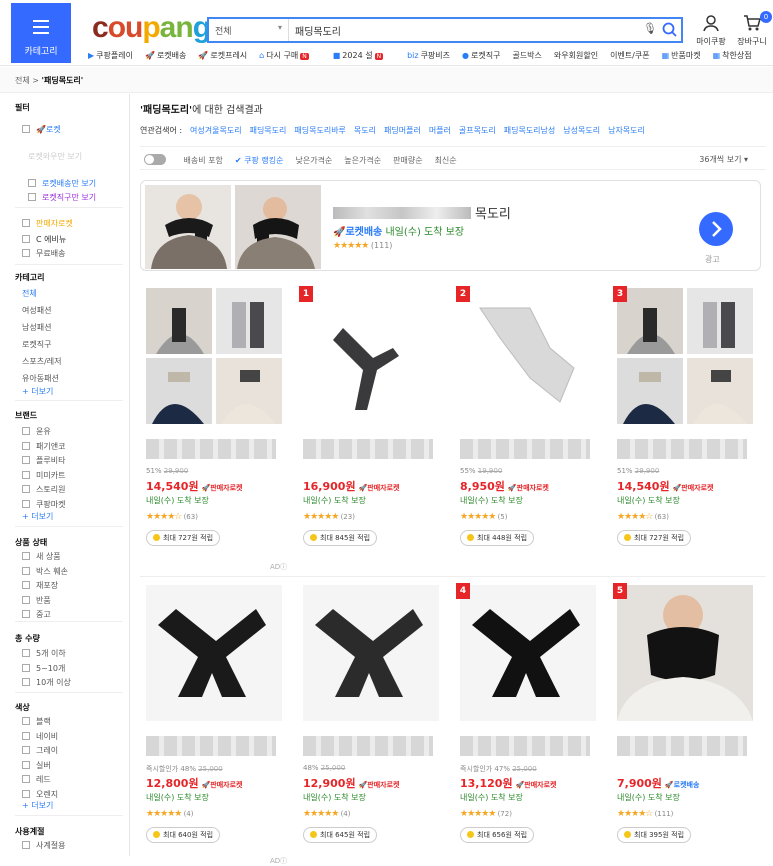  What do you see at coordinates (62, 197) in the screenshot?
I see `sidebar-filter-item: 로켓직구만 보기` at bounding box center [62, 197].